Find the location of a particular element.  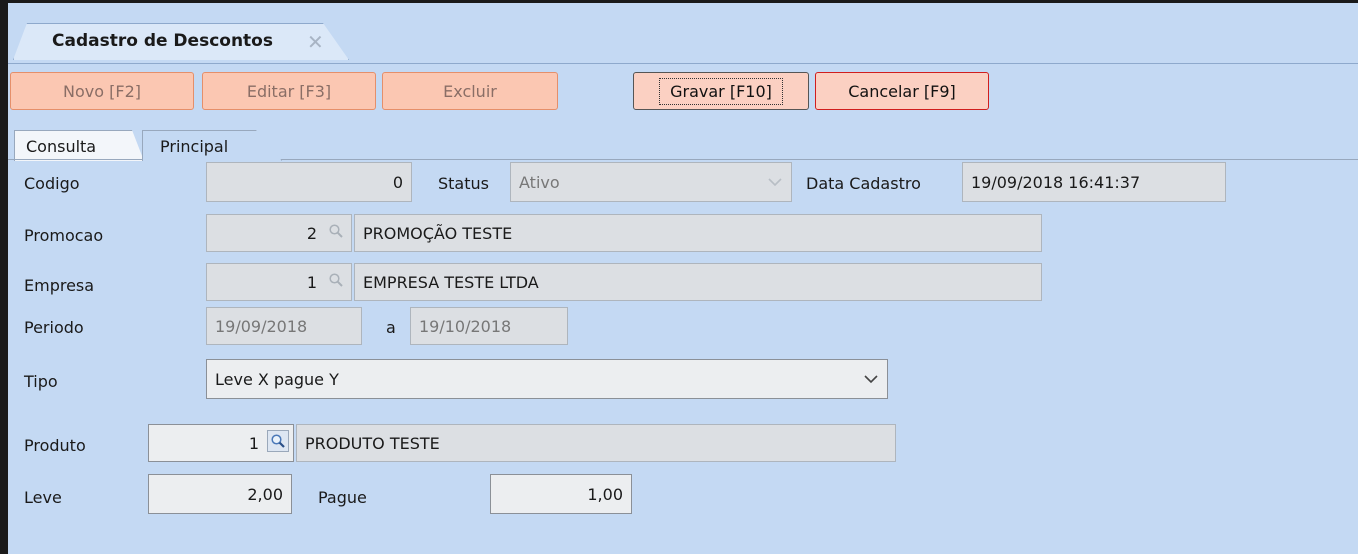

promocao-label: Promocao is located at coordinates (64, 235).